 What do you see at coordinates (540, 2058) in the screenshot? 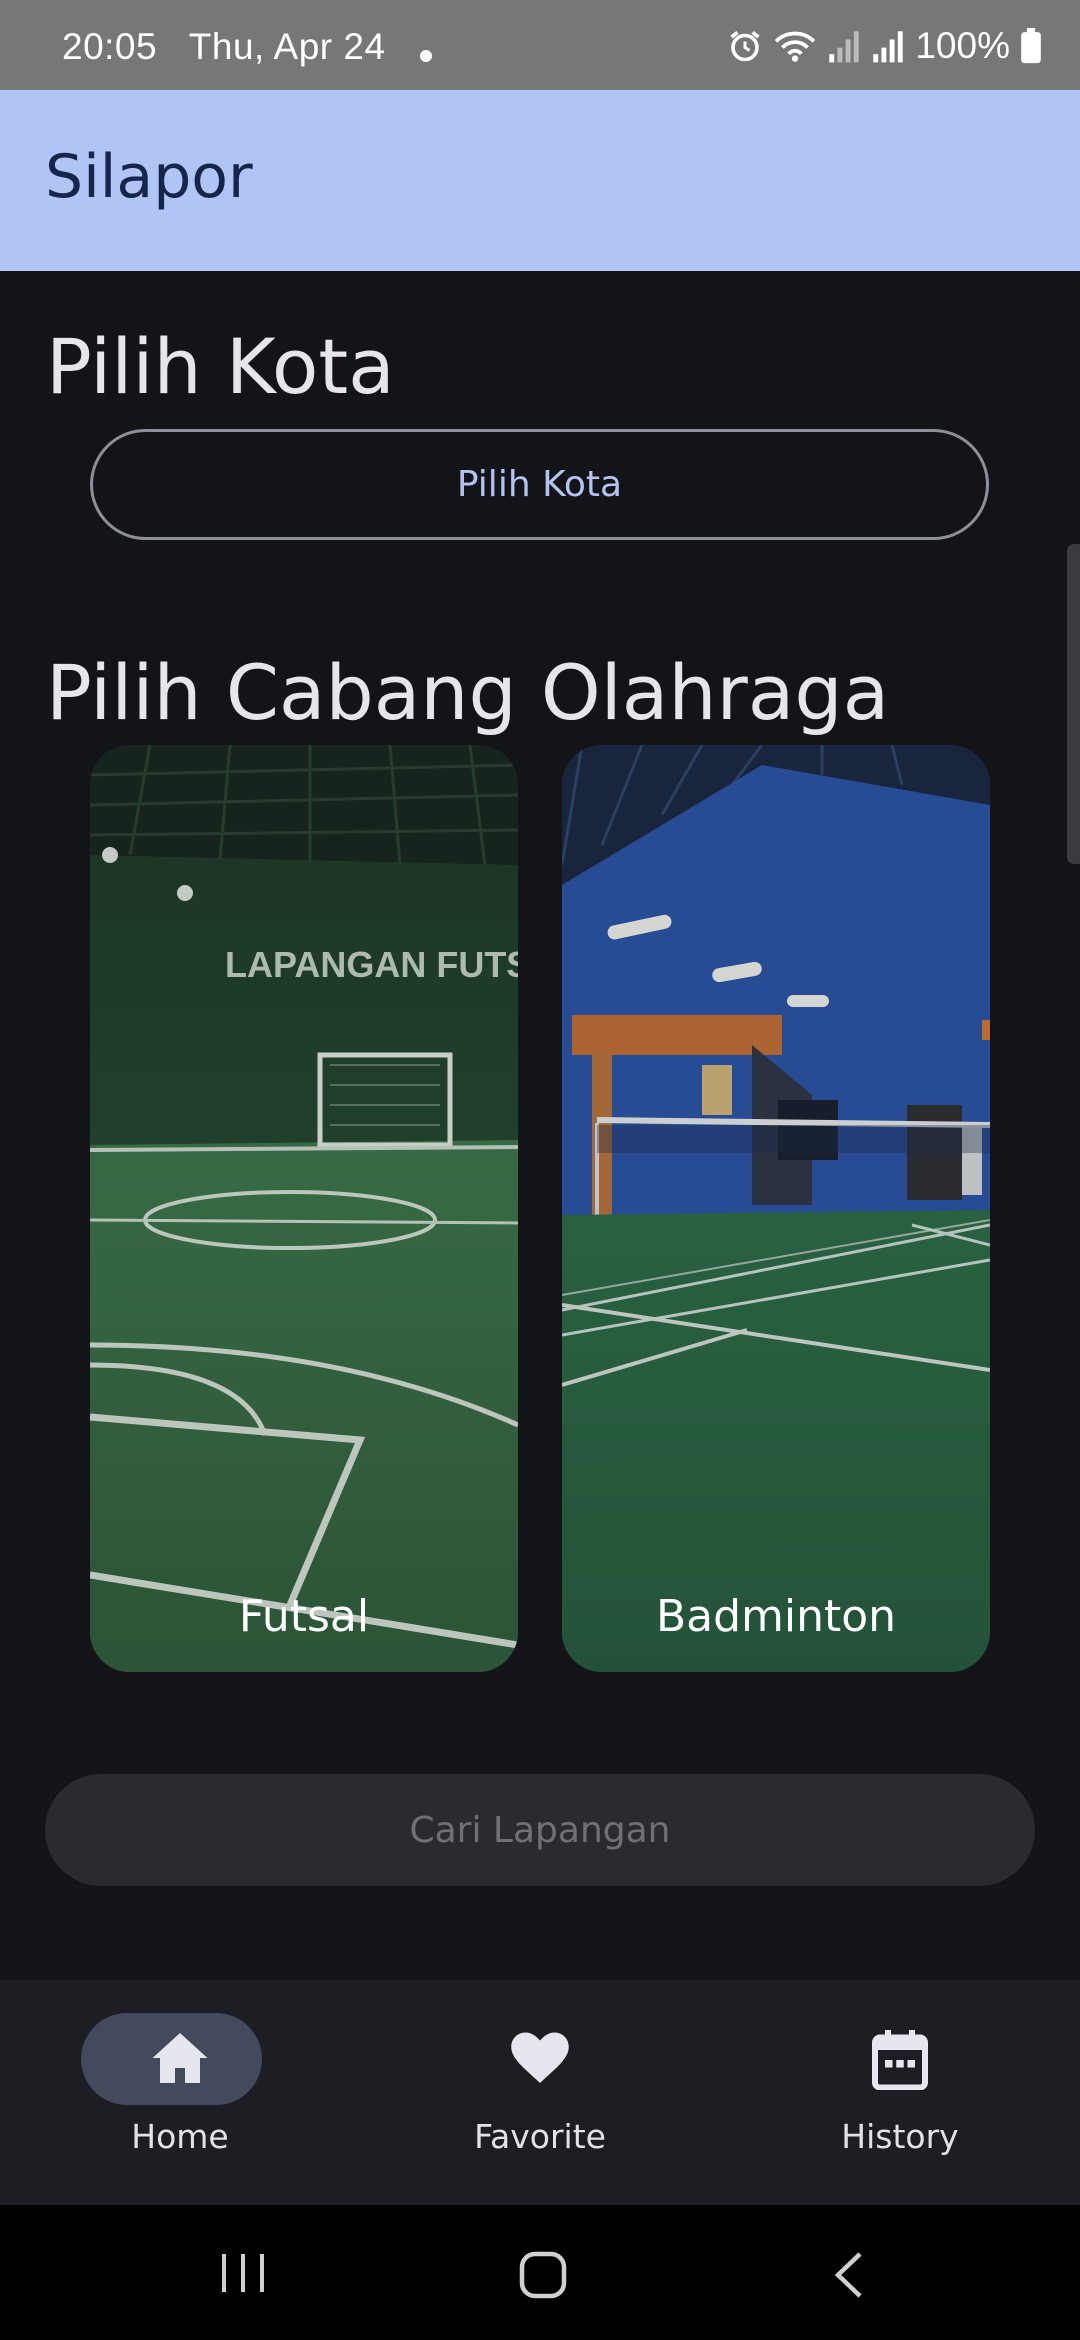
I see `heart-icon` at bounding box center [540, 2058].